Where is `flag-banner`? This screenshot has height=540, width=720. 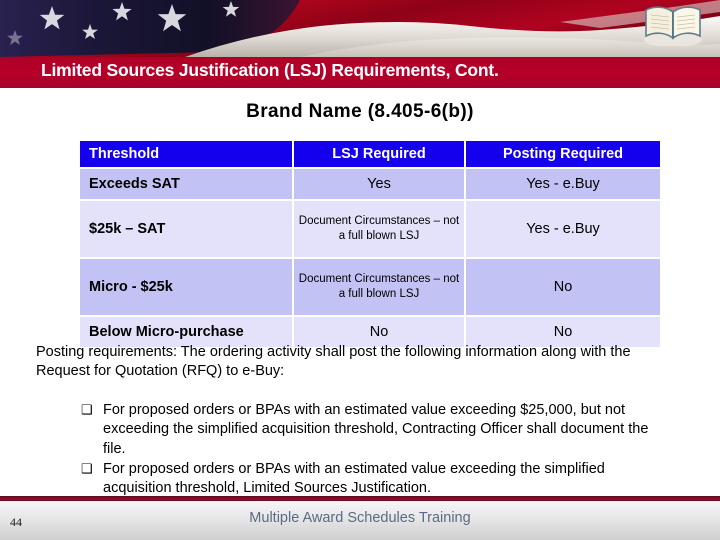
flag-banner is located at coordinates (360, 28).